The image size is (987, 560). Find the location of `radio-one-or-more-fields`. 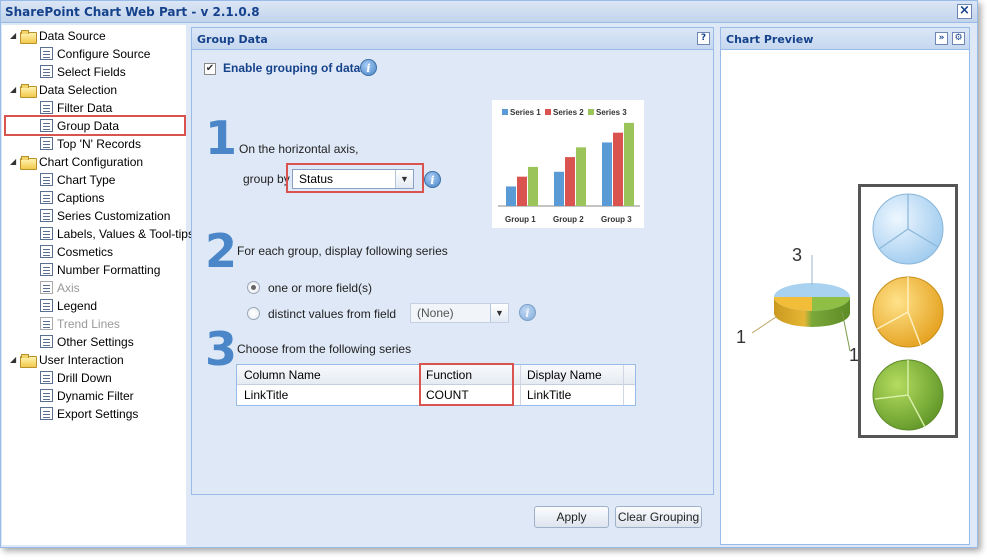

radio-one-or-more-fields is located at coordinates (253, 287).